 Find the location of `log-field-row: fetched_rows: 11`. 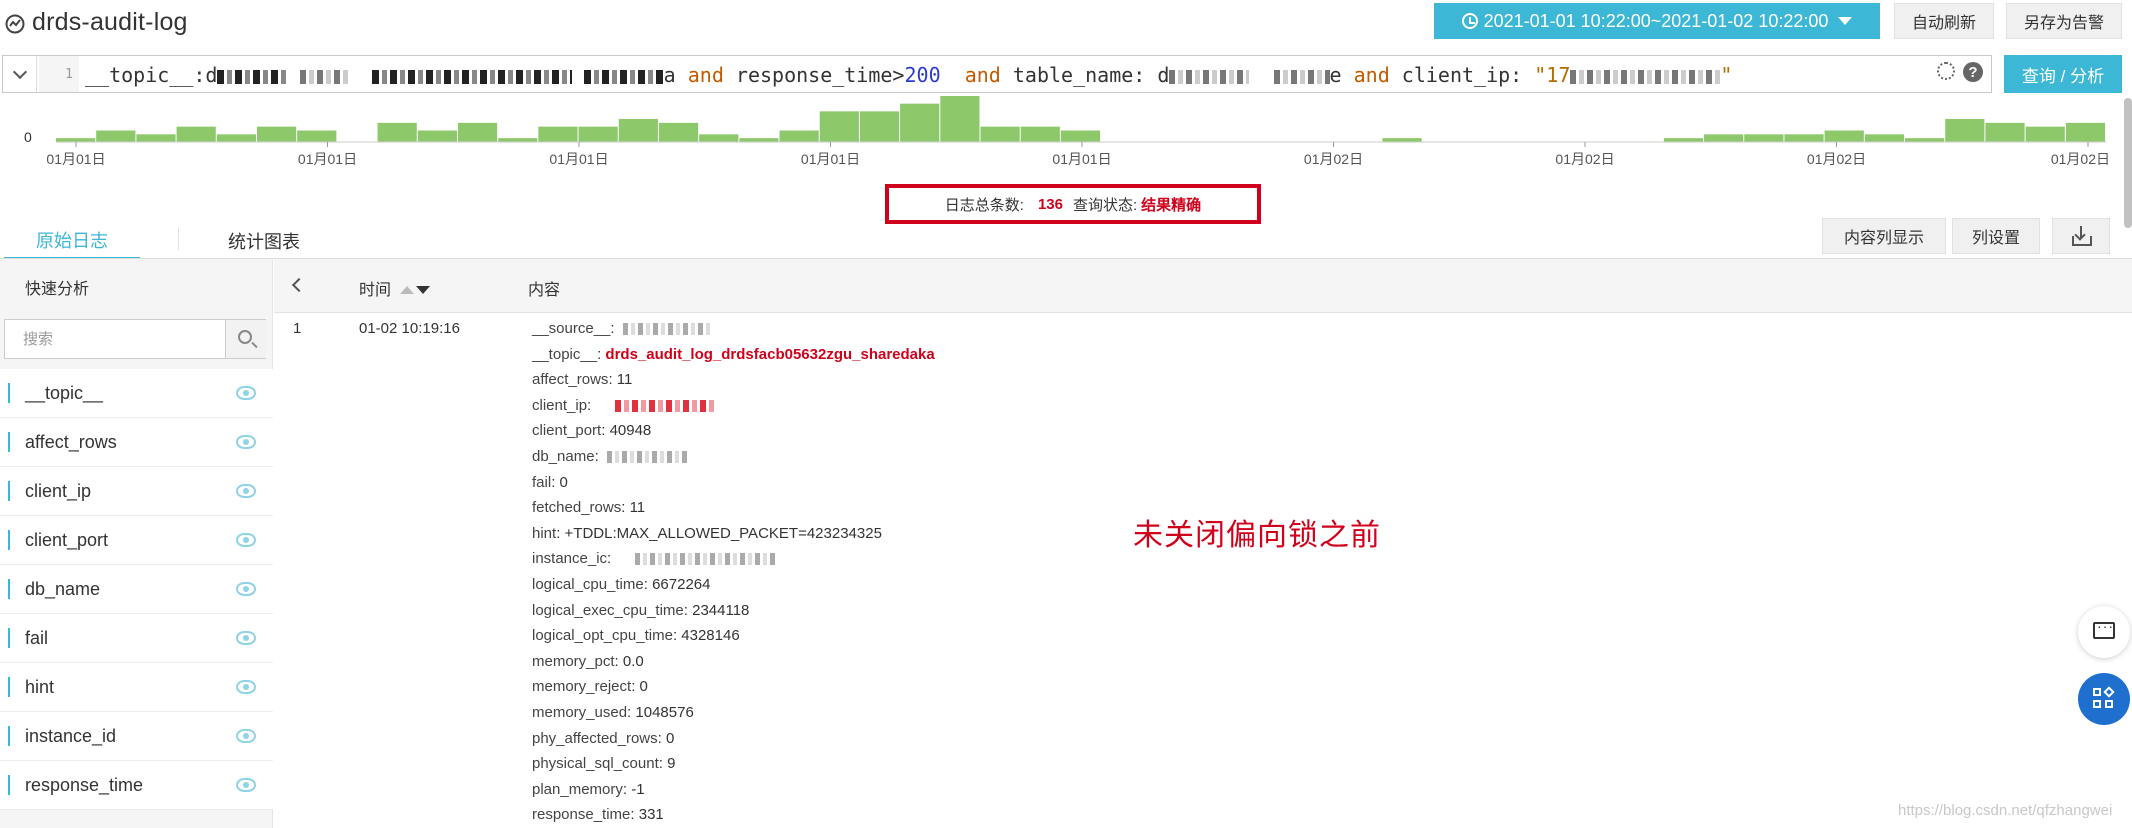

log-field-row: fetched_rows: 11 is located at coordinates (588, 507).